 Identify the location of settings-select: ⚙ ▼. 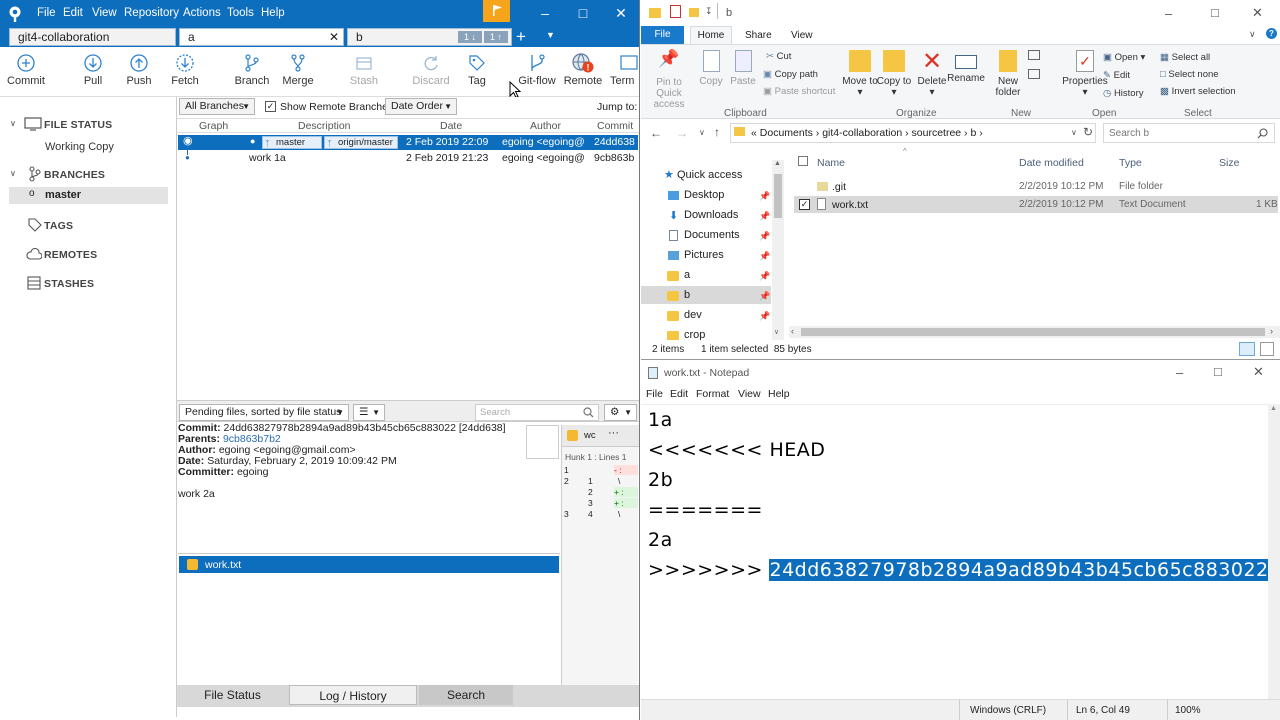
(620, 412).